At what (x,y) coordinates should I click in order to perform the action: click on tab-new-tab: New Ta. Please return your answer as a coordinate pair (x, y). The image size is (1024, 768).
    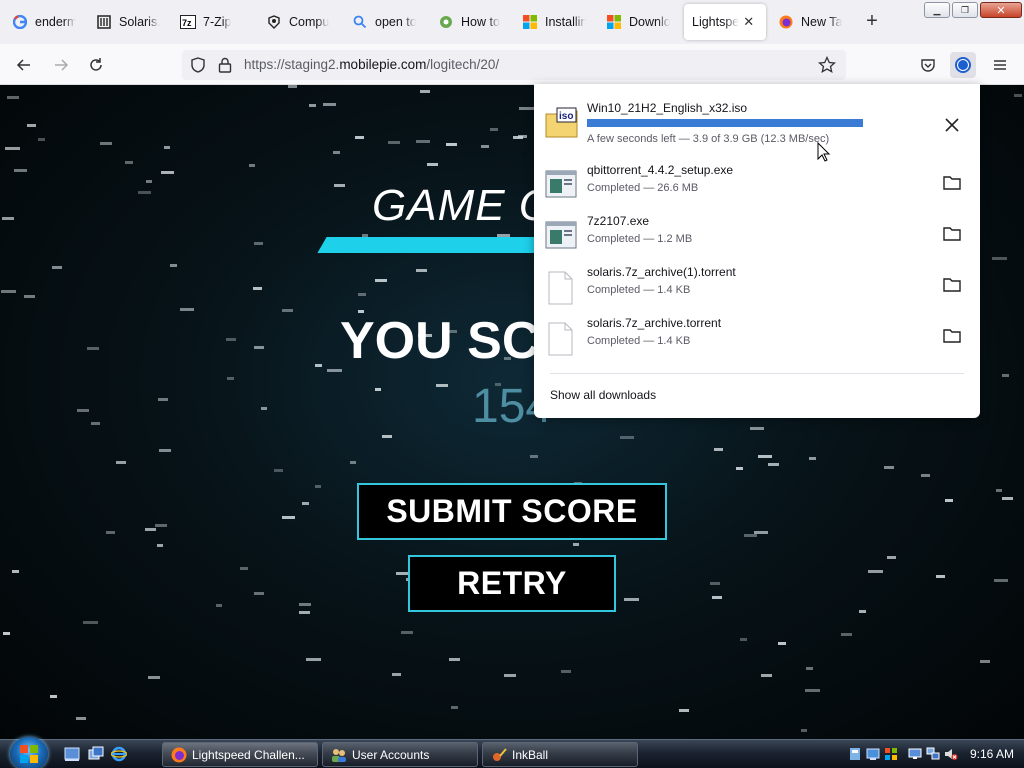
    Looking at the image, I should click on (810, 22).